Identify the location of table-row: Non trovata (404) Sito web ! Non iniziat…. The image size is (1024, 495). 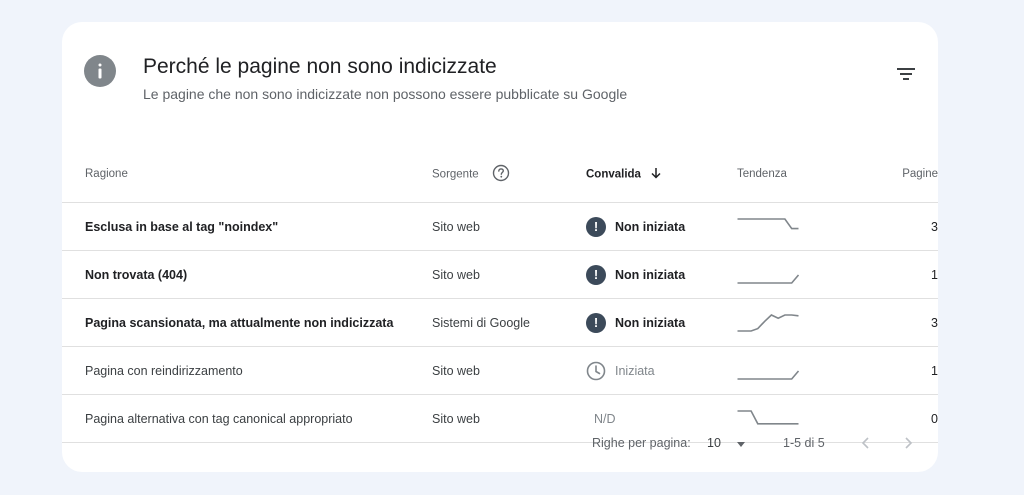
(500, 274).